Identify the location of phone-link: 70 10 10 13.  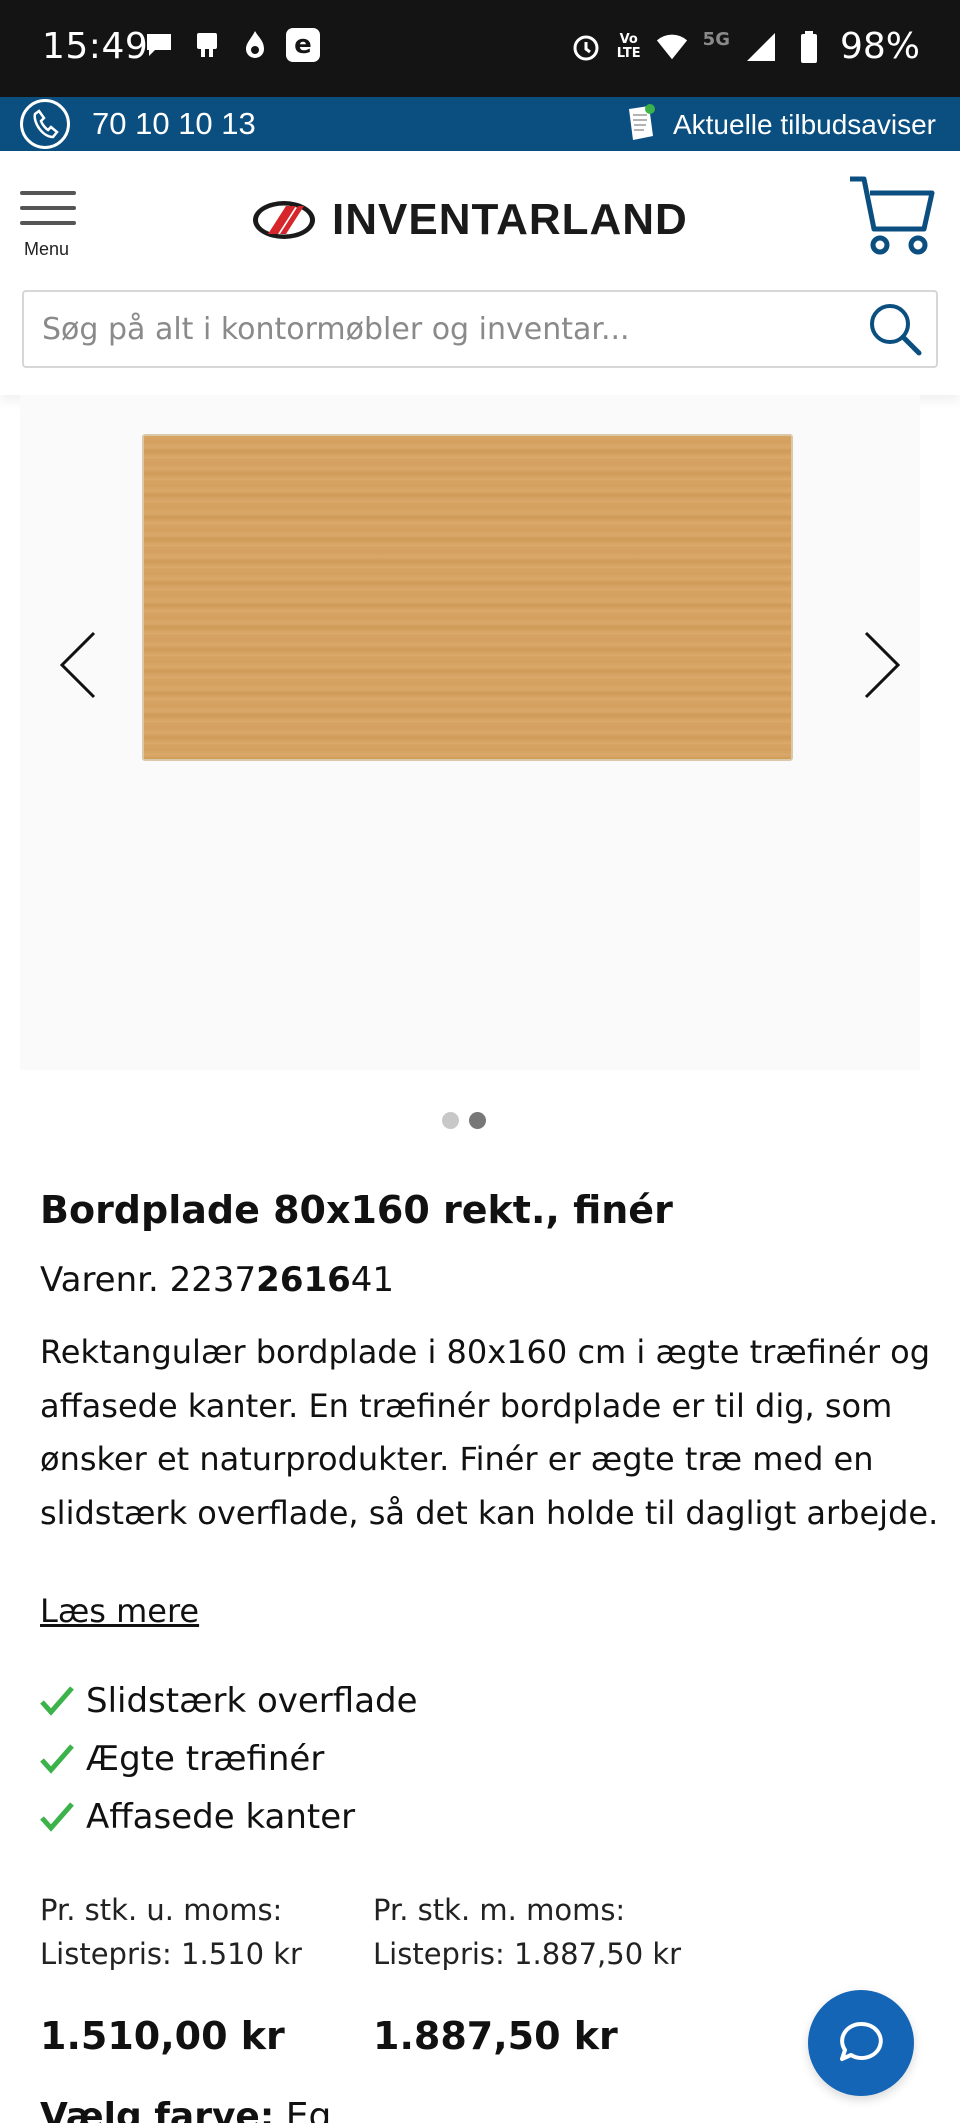
(138, 124).